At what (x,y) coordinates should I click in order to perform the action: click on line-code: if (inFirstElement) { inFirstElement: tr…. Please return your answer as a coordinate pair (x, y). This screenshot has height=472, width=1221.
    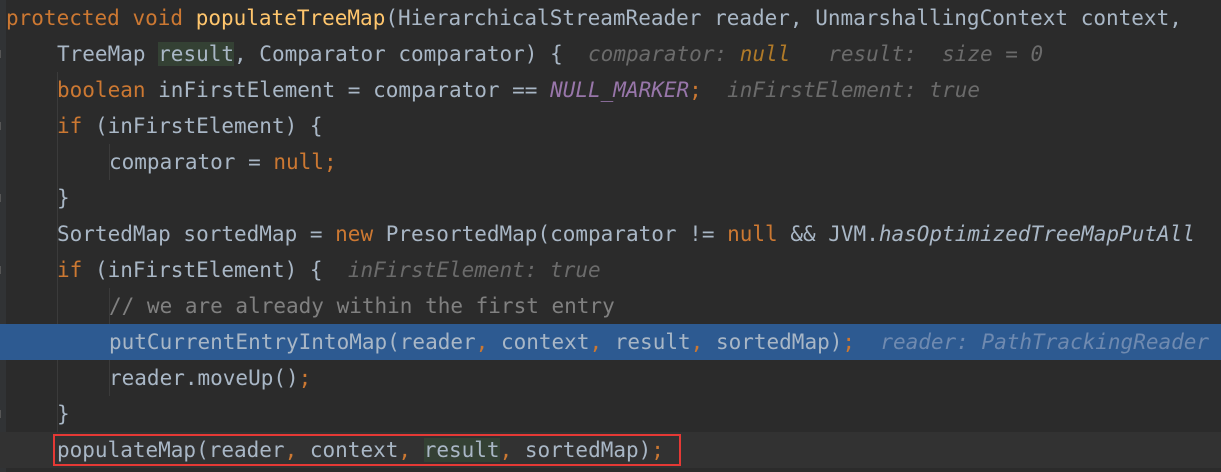
    Looking at the image, I should click on (329, 270).